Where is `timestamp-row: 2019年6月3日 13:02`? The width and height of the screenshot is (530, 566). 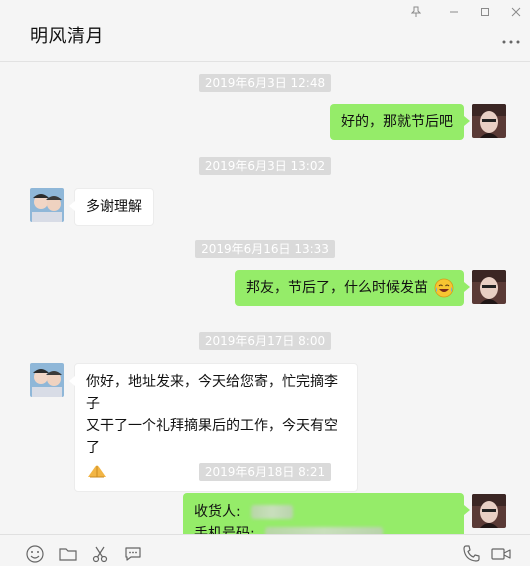 timestamp-row: 2019年6月3日 13:02 is located at coordinates (265, 166).